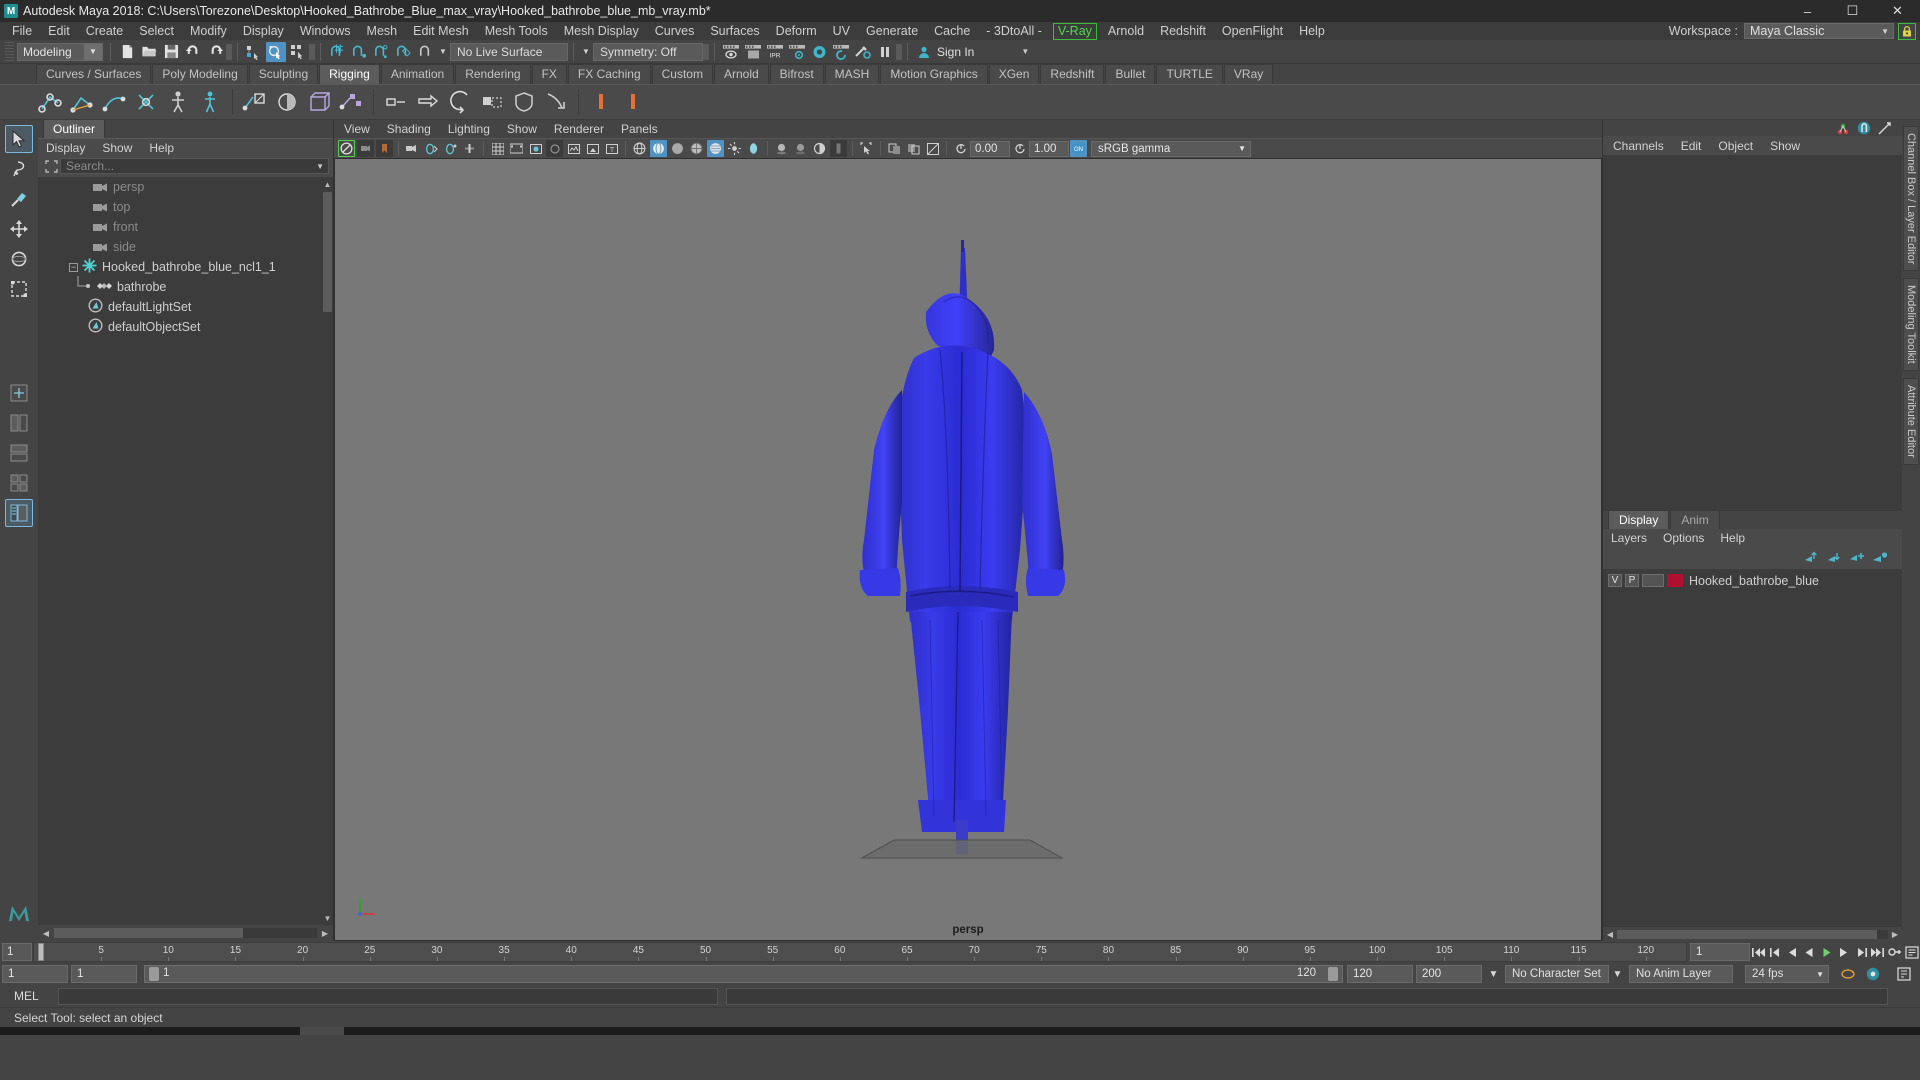 The image size is (1920, 1080). What do you see at coordinates (1695, 519) in the screenshot?
I see `layer-tab-anim: Anim` at bounding box center [1695, 519].